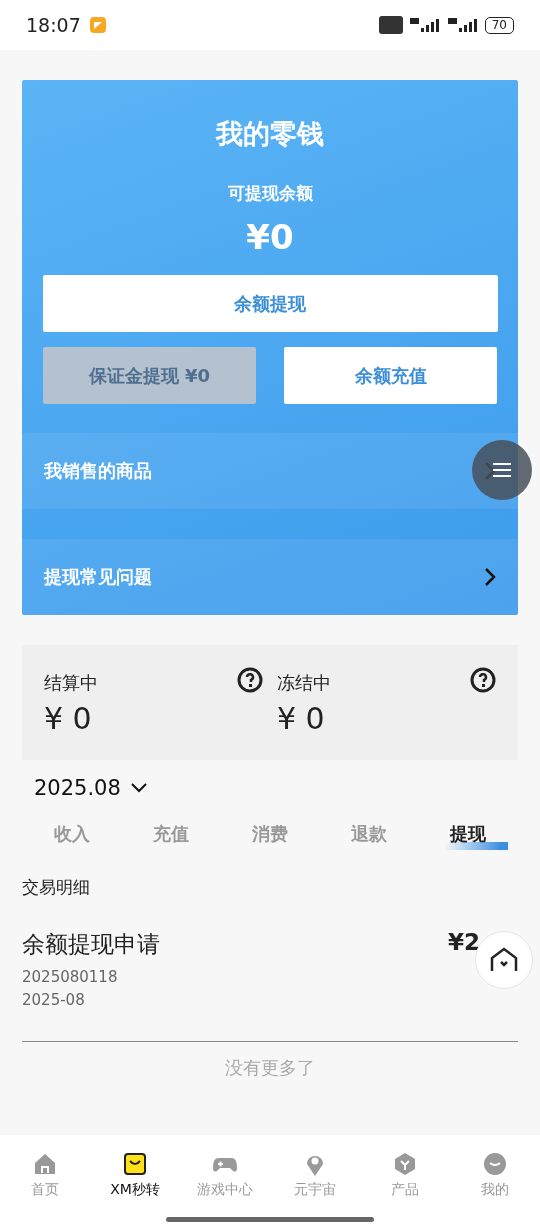 Image resolution: width=540 pixels, height=1230 pixels. Describe the element at coordinates (504, 960) in the screenshot. I see `house-icon` at that location.